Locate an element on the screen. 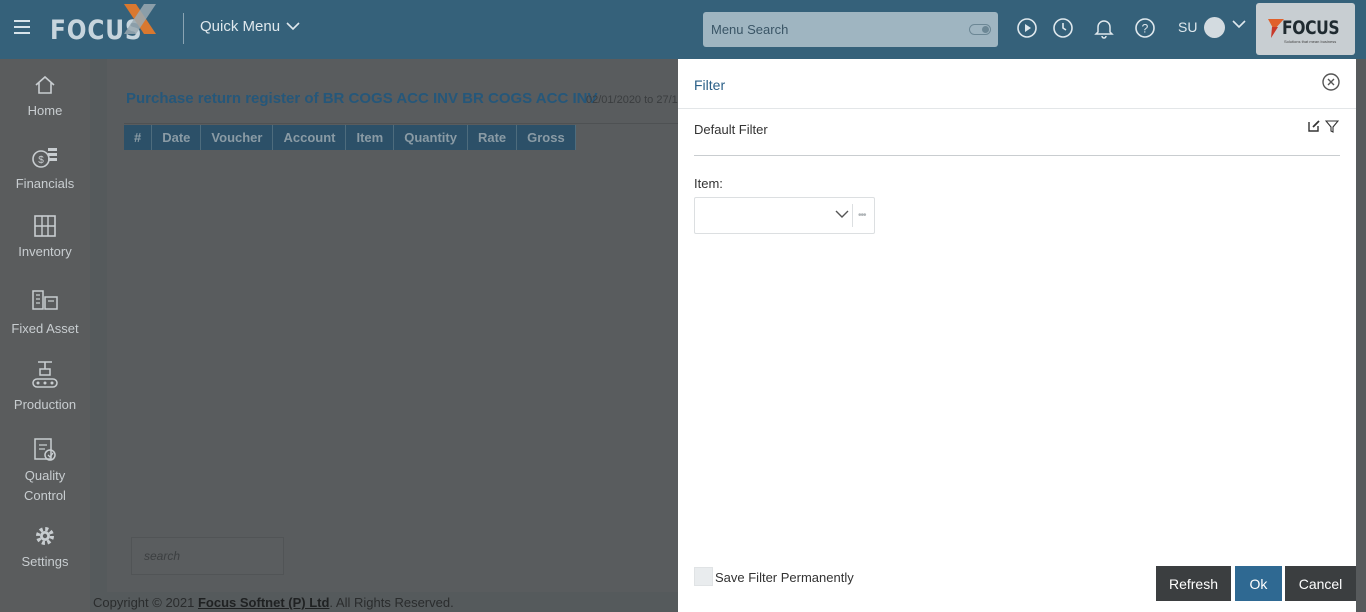 The height and width of the screenshot is (612, 1366). sidebar-item-financials: $ Financials is located at coordinates (45, 167).